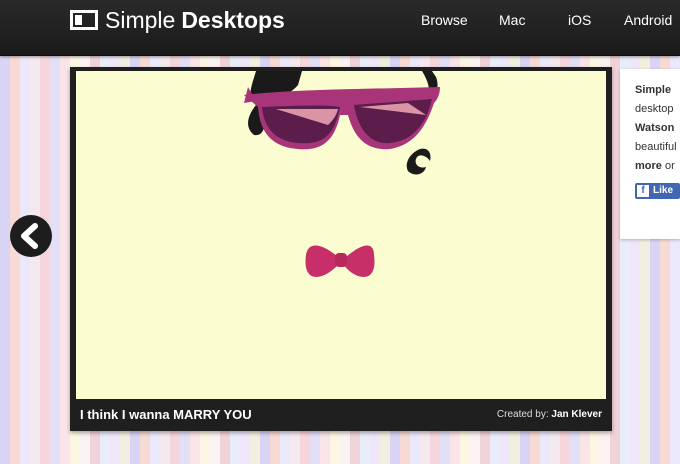 Image resolution: width=680 pixels, height=464 pixels. Describe the element at coordinates (233, 19) in the screenshot. I see `logo-text-bold: Desktops` at that location.